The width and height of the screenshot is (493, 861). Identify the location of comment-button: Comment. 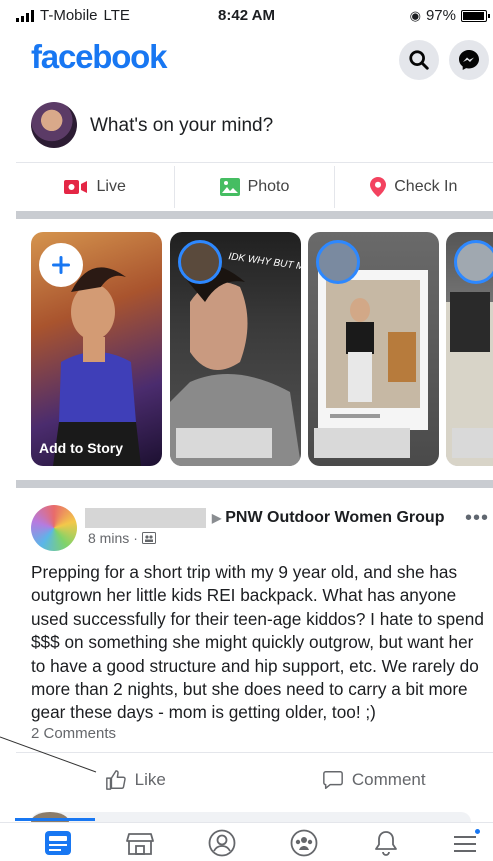
(374, 780).